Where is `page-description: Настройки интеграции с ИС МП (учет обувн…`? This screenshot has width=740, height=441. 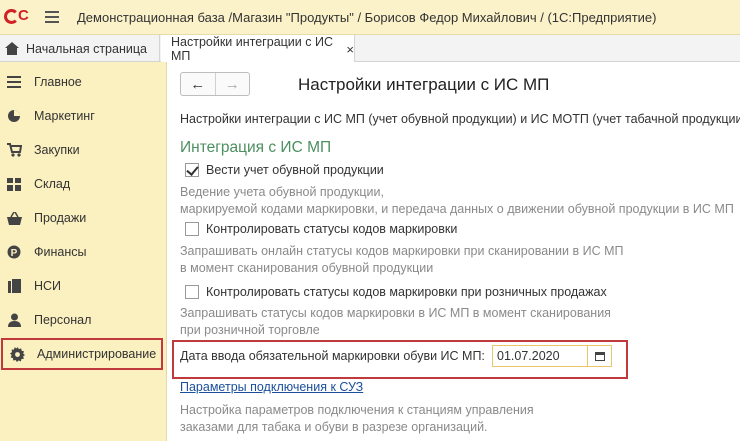 page-description: Настройки интеграции с ИС МП (учет обувн… is located at coordinates (460, 119).